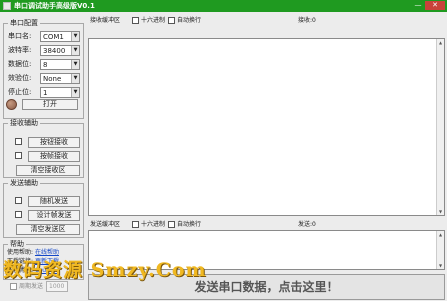 The height and width of the screenshot is (301, 447). What do you see at coordinates (24, 123) in the screenshot?
I see `receive-assist-title: 接收辅助` at bounding box center [24, 123].